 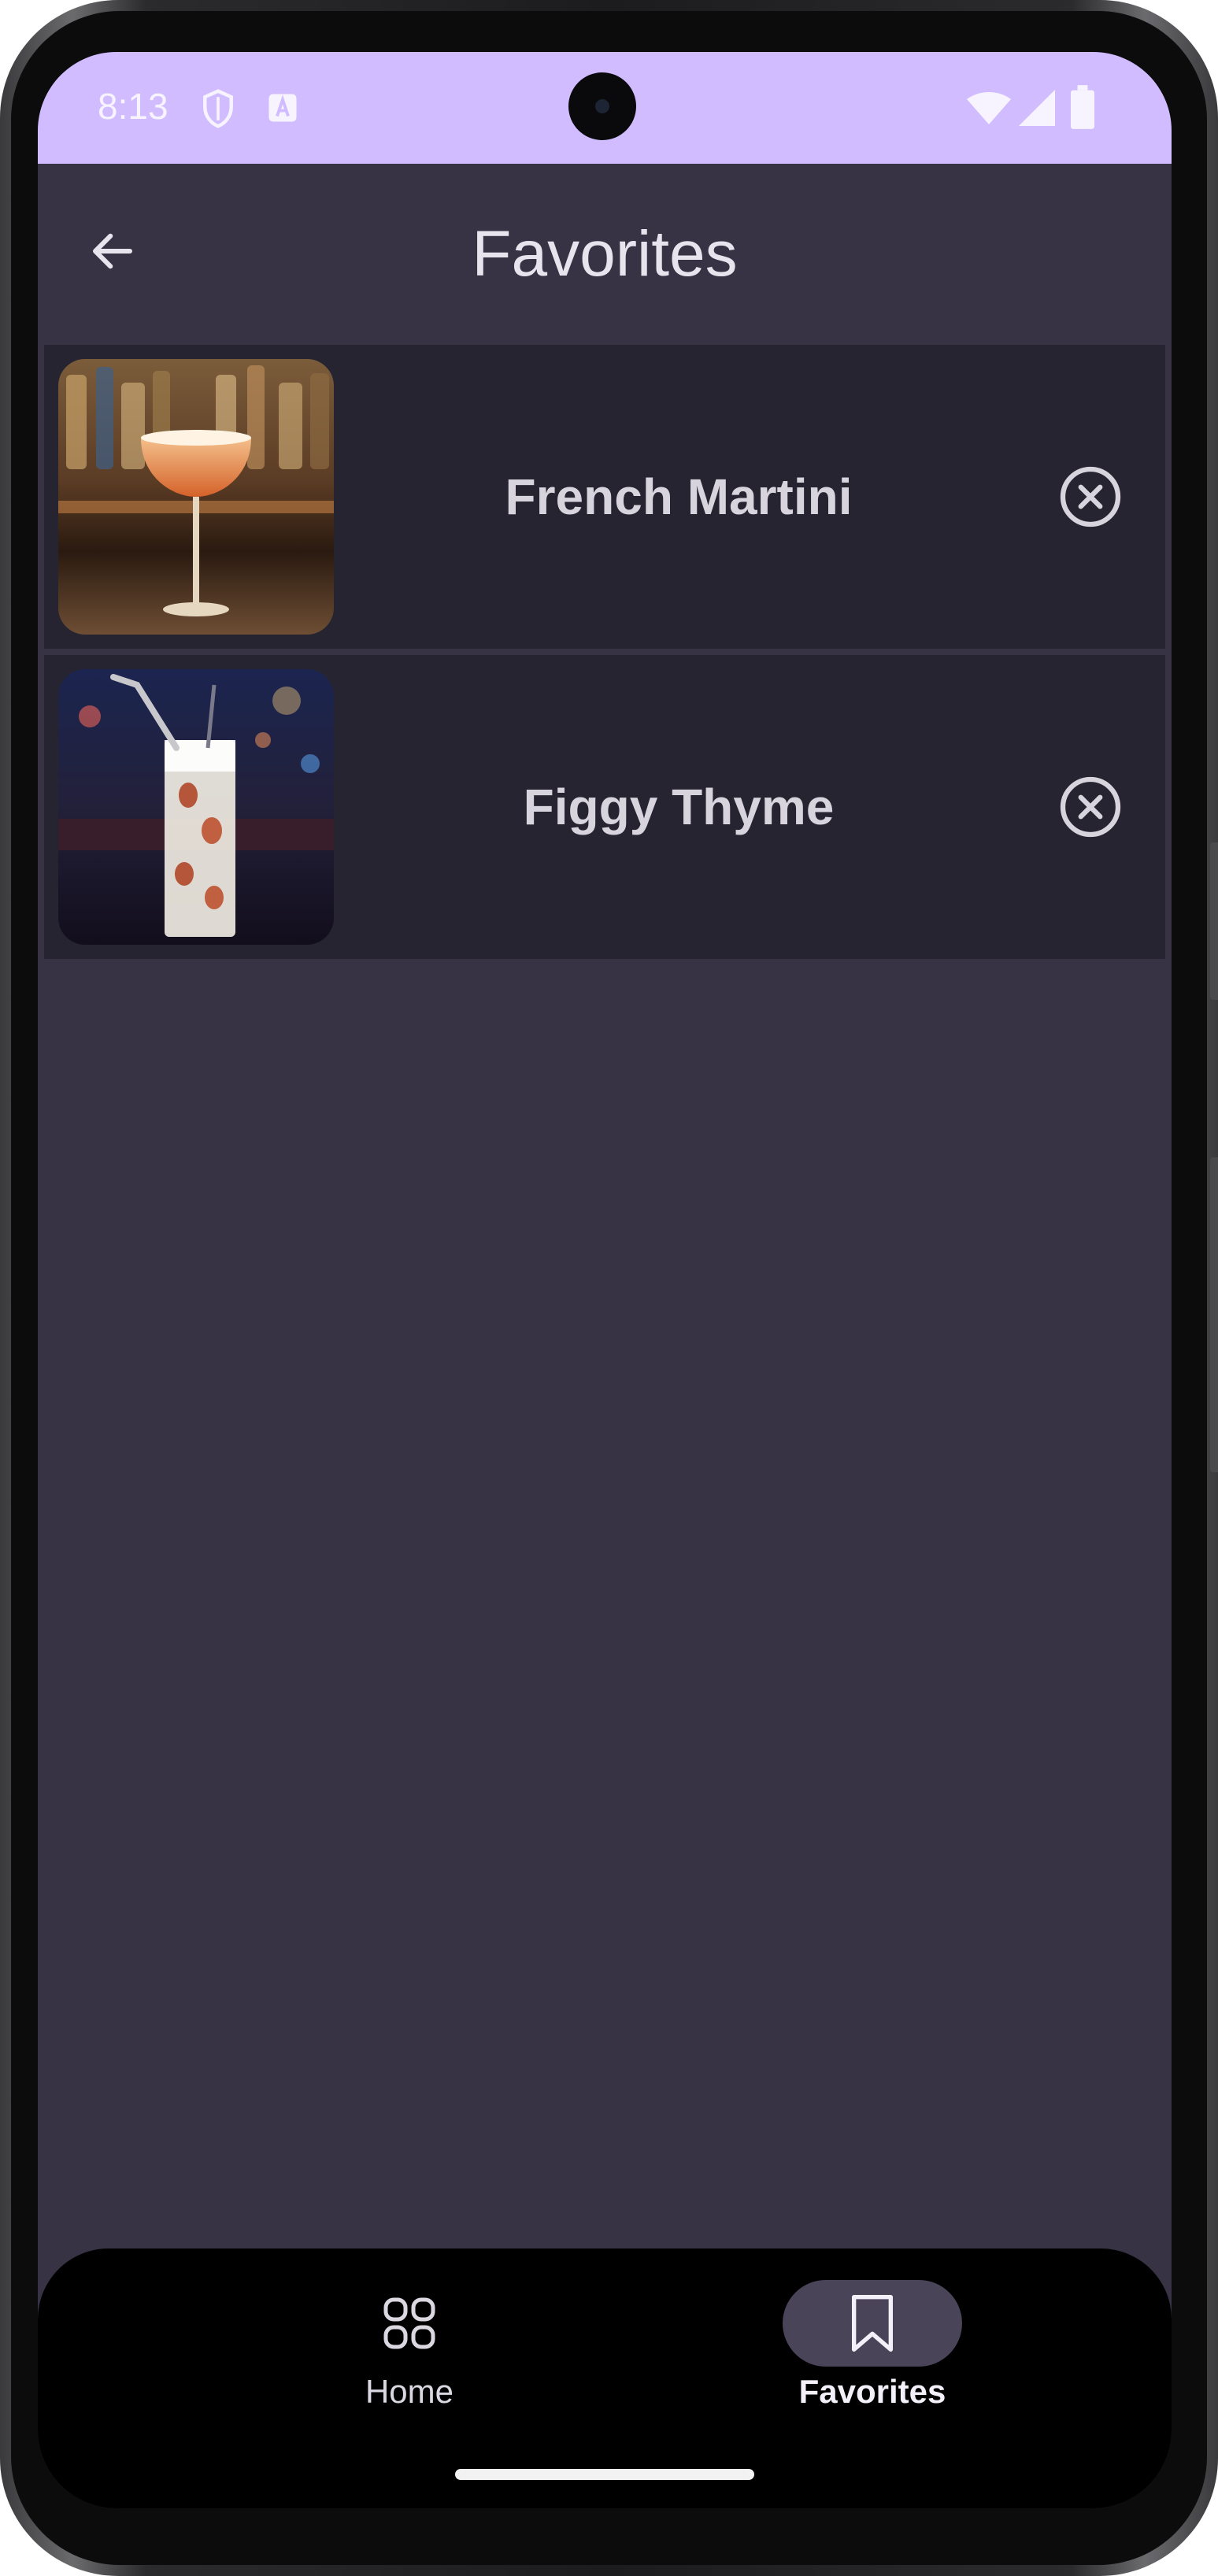 I want to click on list-item: Figgy Thyme, so click(x=604, y=807).